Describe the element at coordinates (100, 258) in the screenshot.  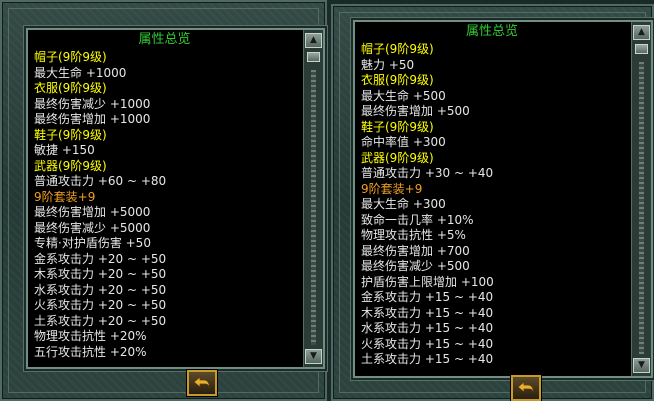
I see `attribute-row: 金系攻击力 +20 ~ +50` at that location.